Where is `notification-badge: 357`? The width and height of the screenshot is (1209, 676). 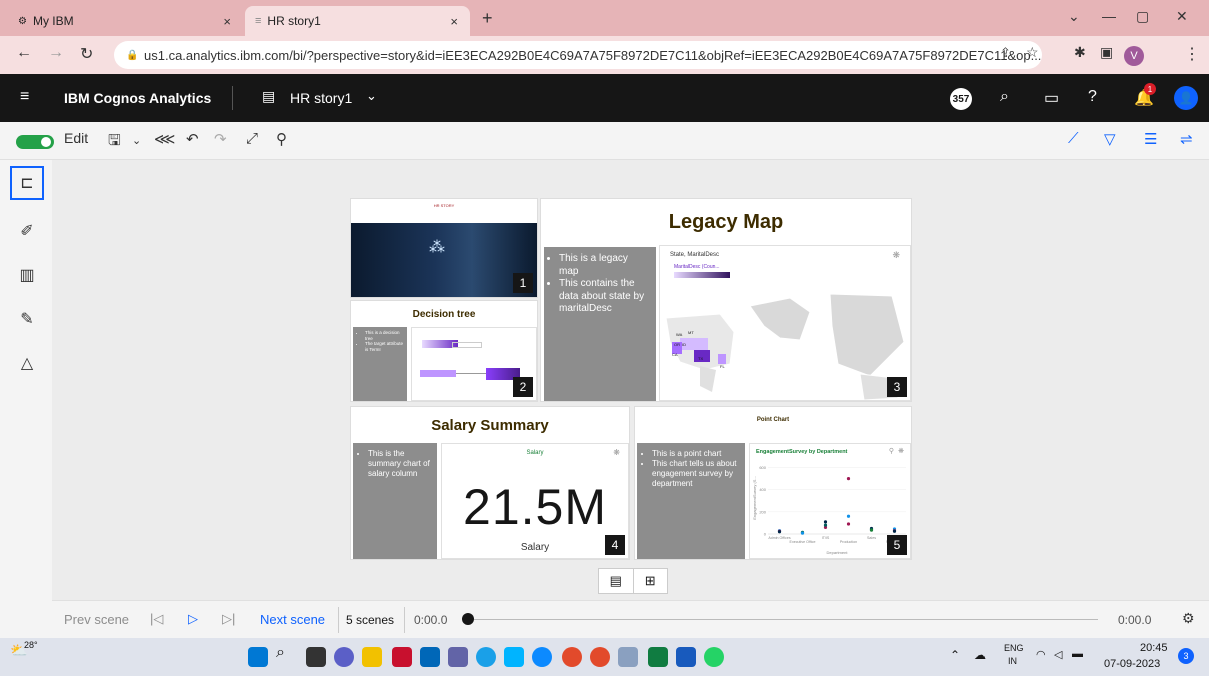
notification-badge: 357 is located at coordinates (961, 99).